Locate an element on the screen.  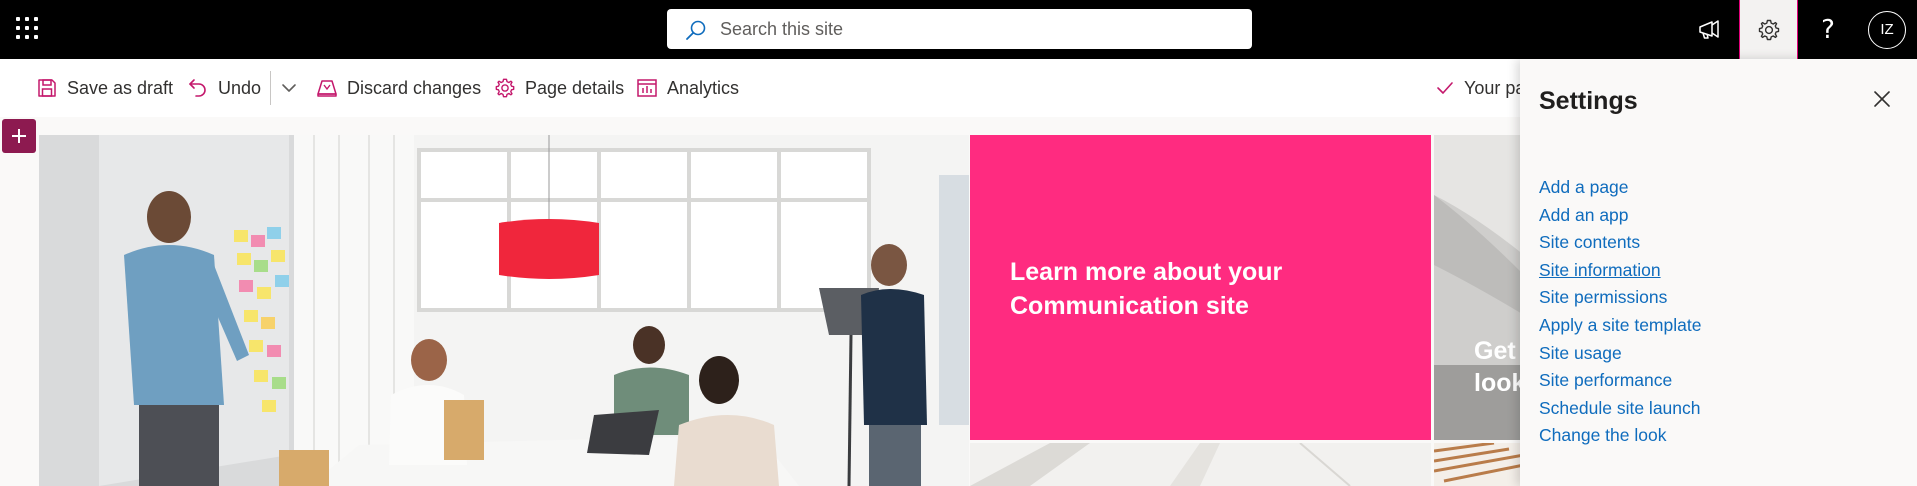
search-box is located at coordinates (959, 29).